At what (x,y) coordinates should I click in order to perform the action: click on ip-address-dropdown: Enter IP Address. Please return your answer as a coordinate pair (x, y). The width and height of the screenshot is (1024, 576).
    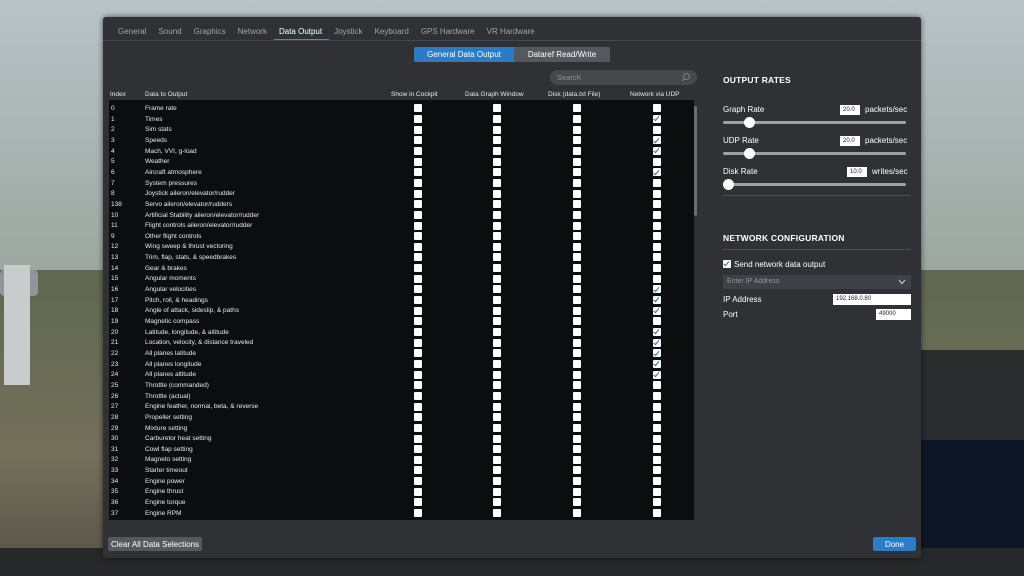
    Looking at the image, I should click on (817, 282).